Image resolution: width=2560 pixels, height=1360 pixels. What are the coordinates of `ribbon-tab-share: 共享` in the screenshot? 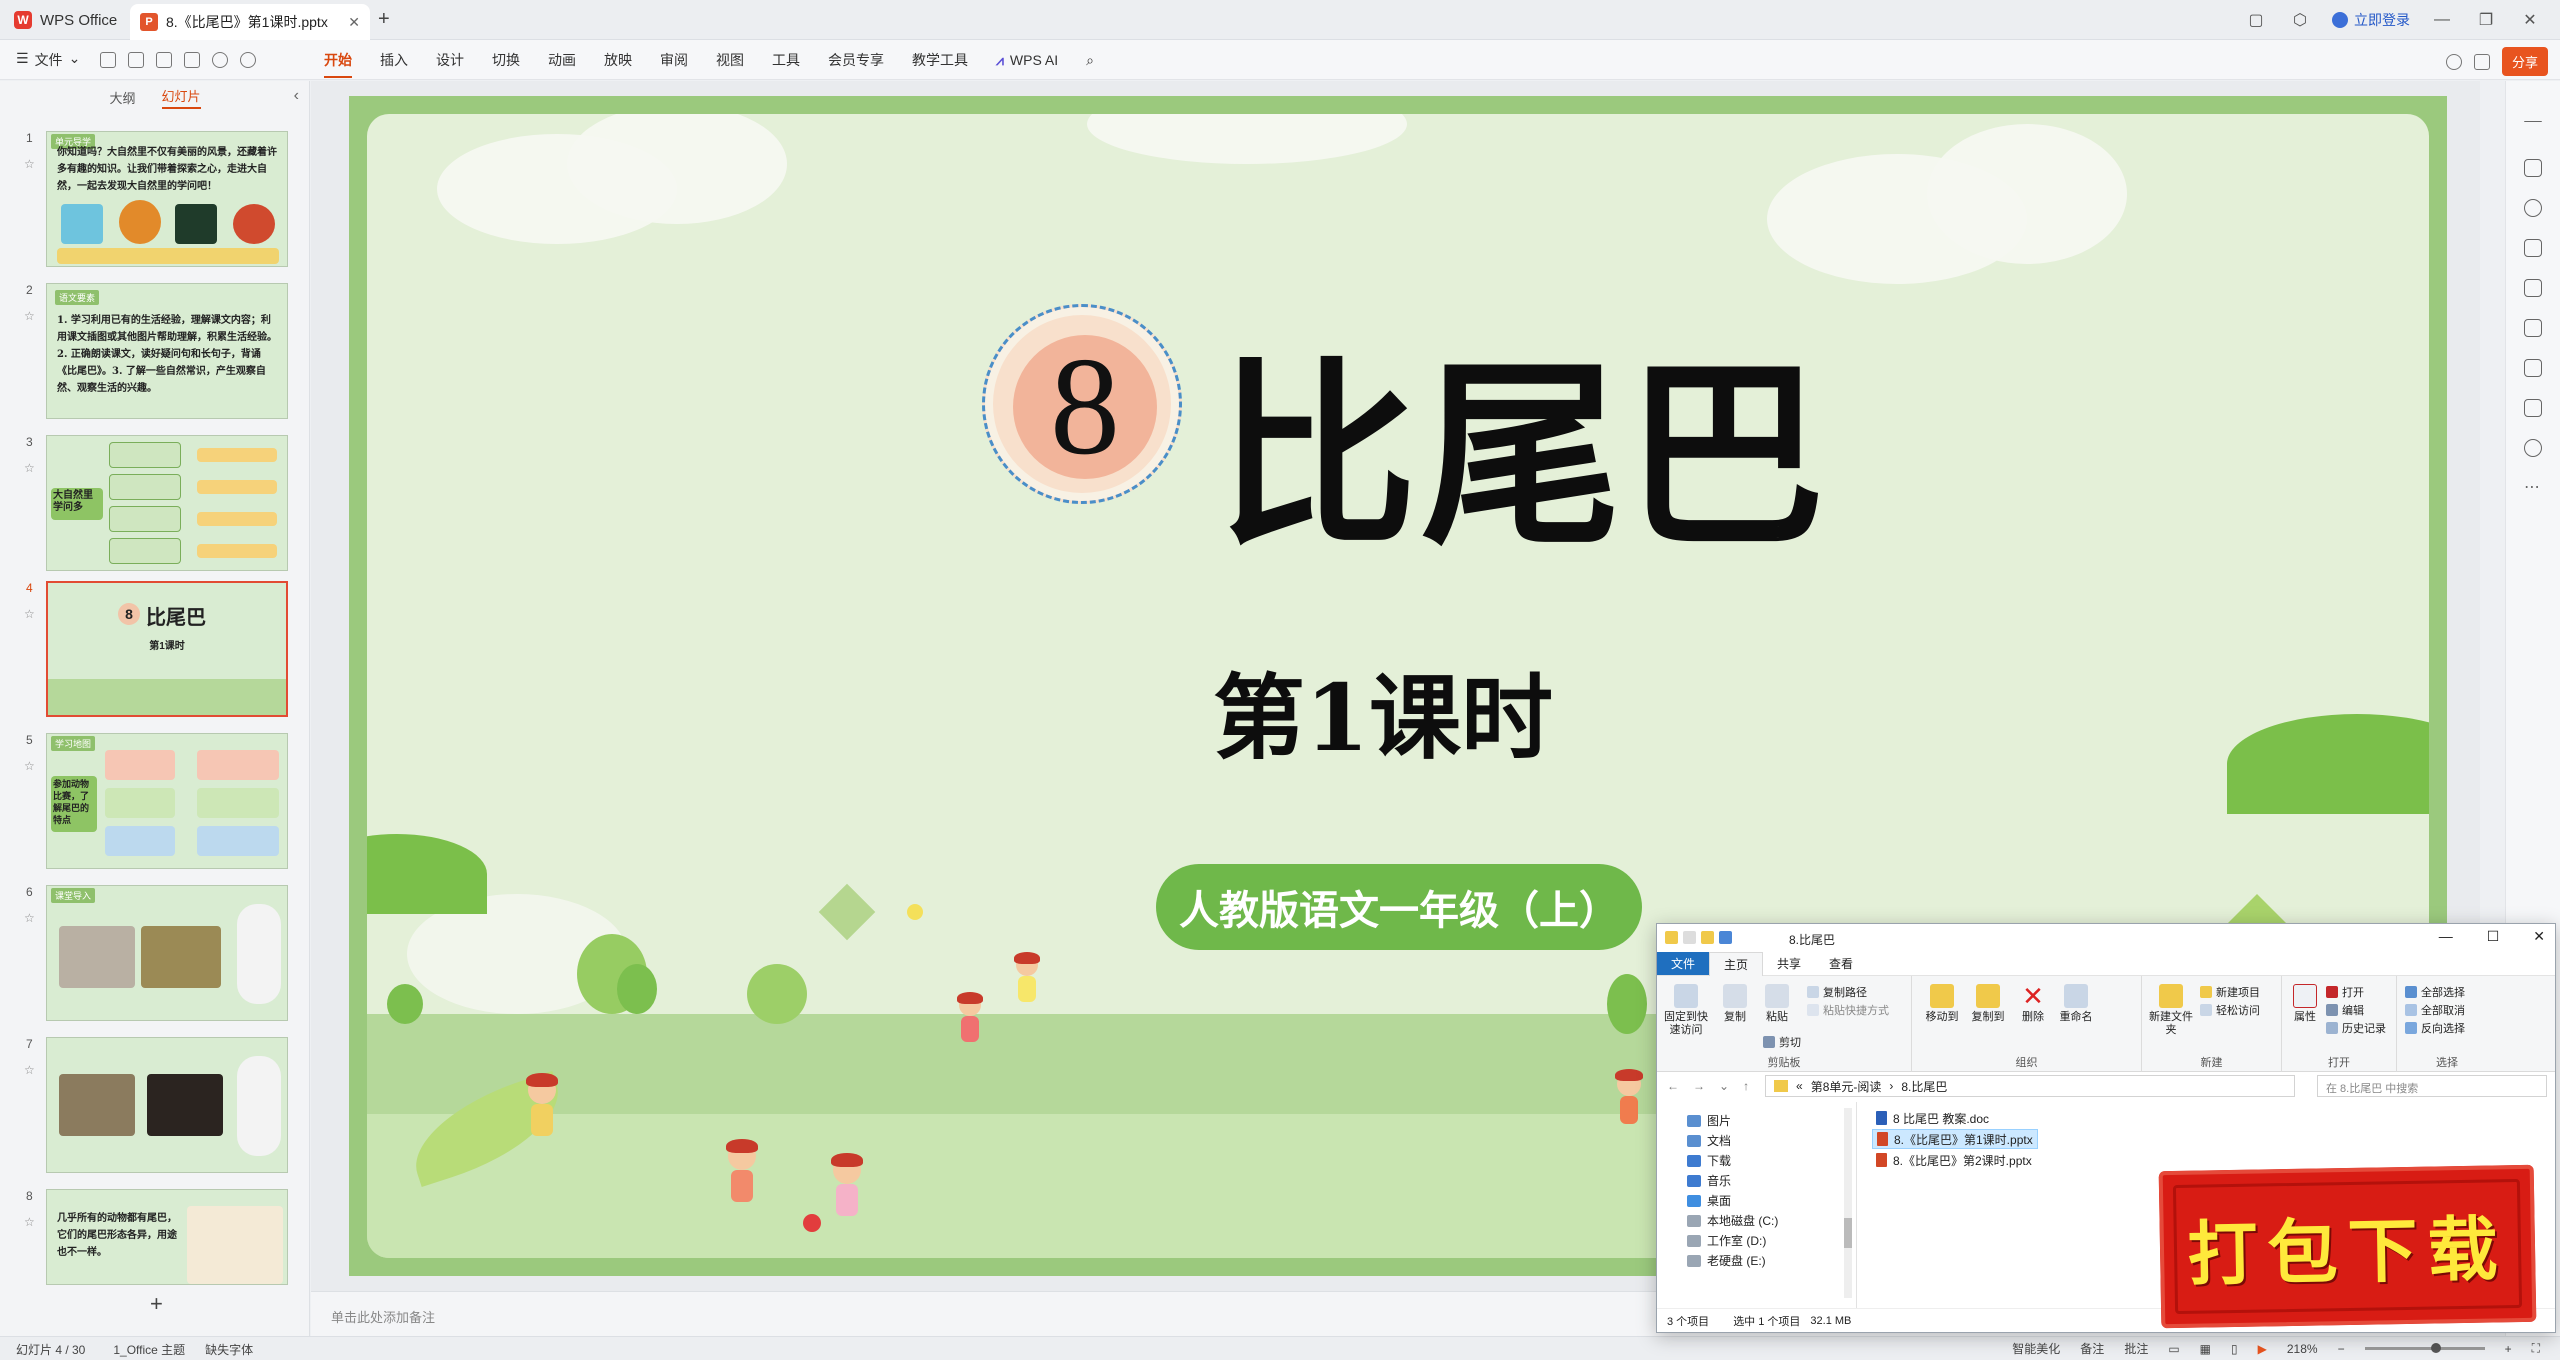 It's located at (1789, 963).